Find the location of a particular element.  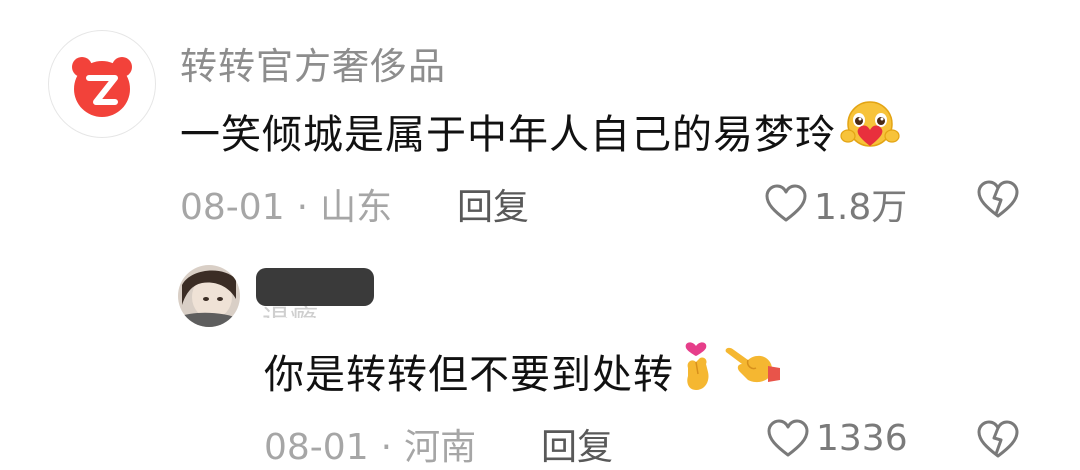

zhuanzhuan-logo-icon is located at coordinates (102, 87).